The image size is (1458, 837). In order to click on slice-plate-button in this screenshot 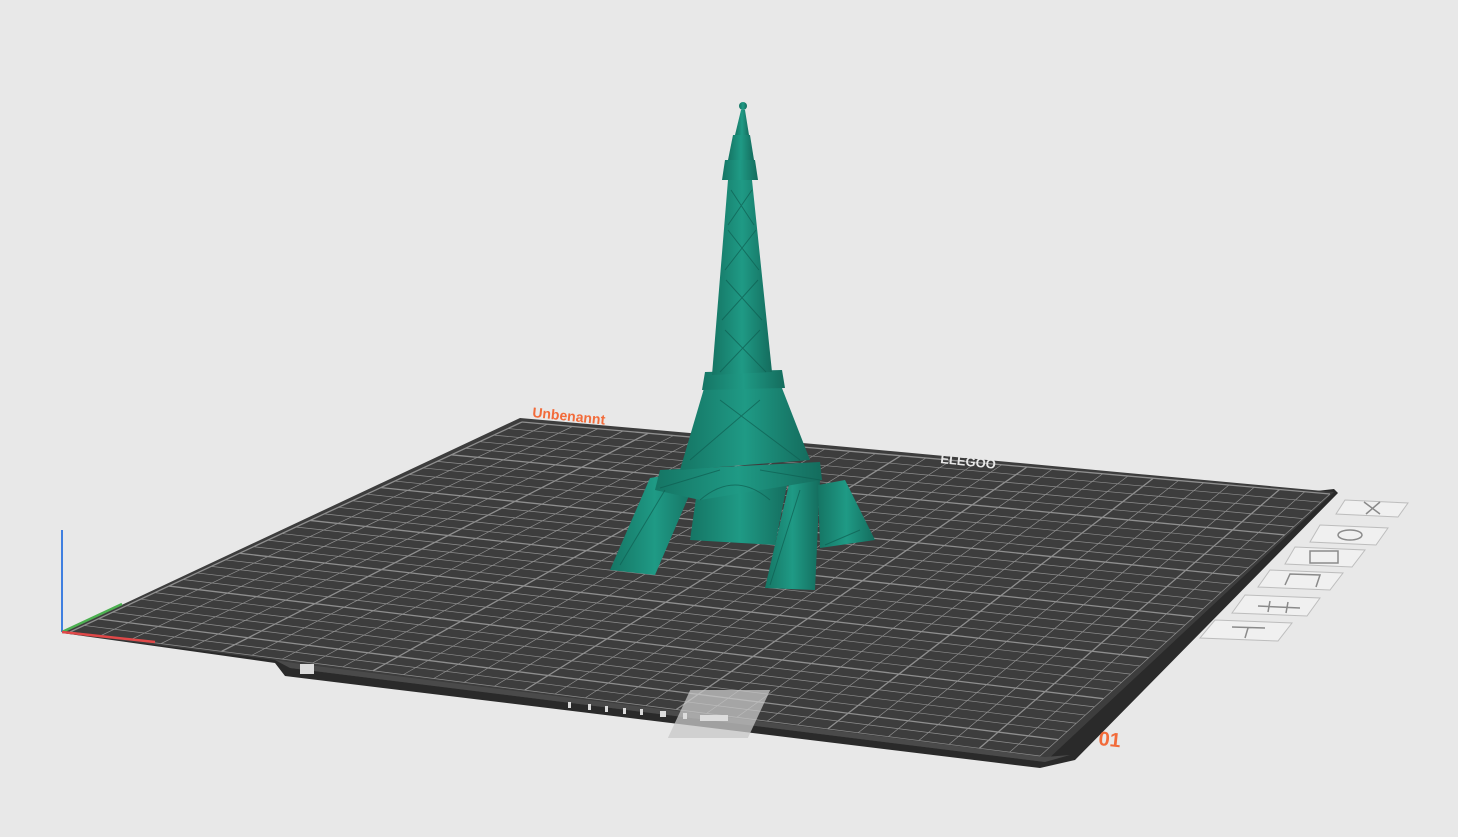, I will do `click(1245, 630)`.